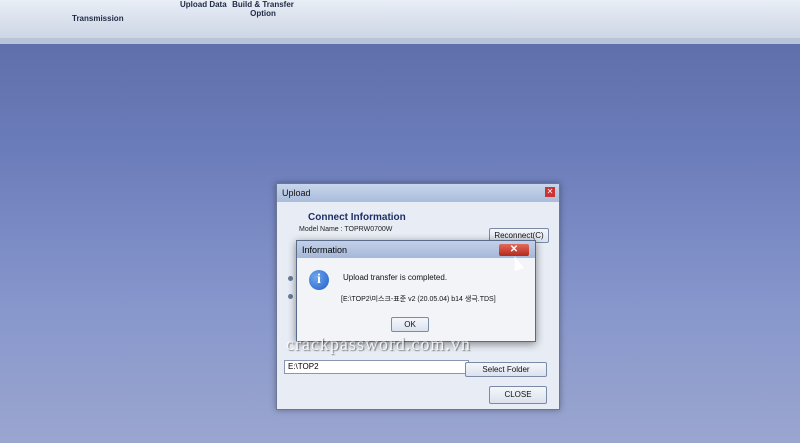 The width and height of the screenshot is (800, 443). Describe the element at coordinates (376, 367) in the screenshot. I see `folder-path-field: E:\TOP2` at that location.